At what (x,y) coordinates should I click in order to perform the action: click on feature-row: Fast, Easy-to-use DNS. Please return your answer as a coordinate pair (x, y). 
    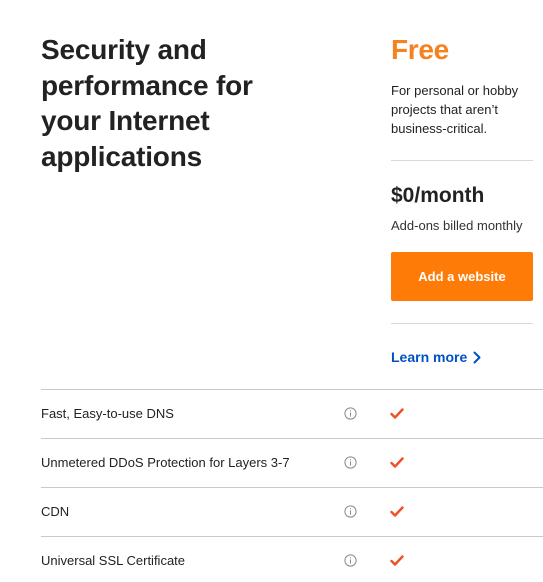
    Looking at the image, I should click on (292, 413).